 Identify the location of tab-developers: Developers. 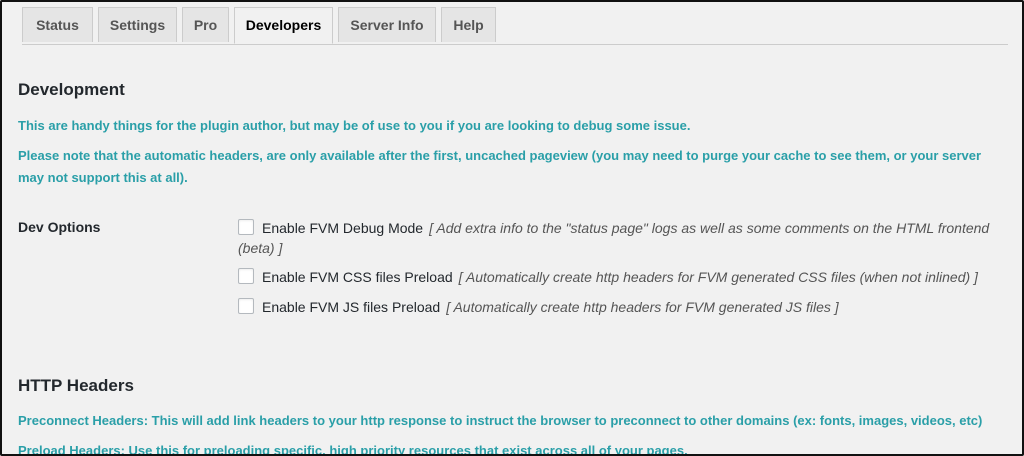
(283, 25).